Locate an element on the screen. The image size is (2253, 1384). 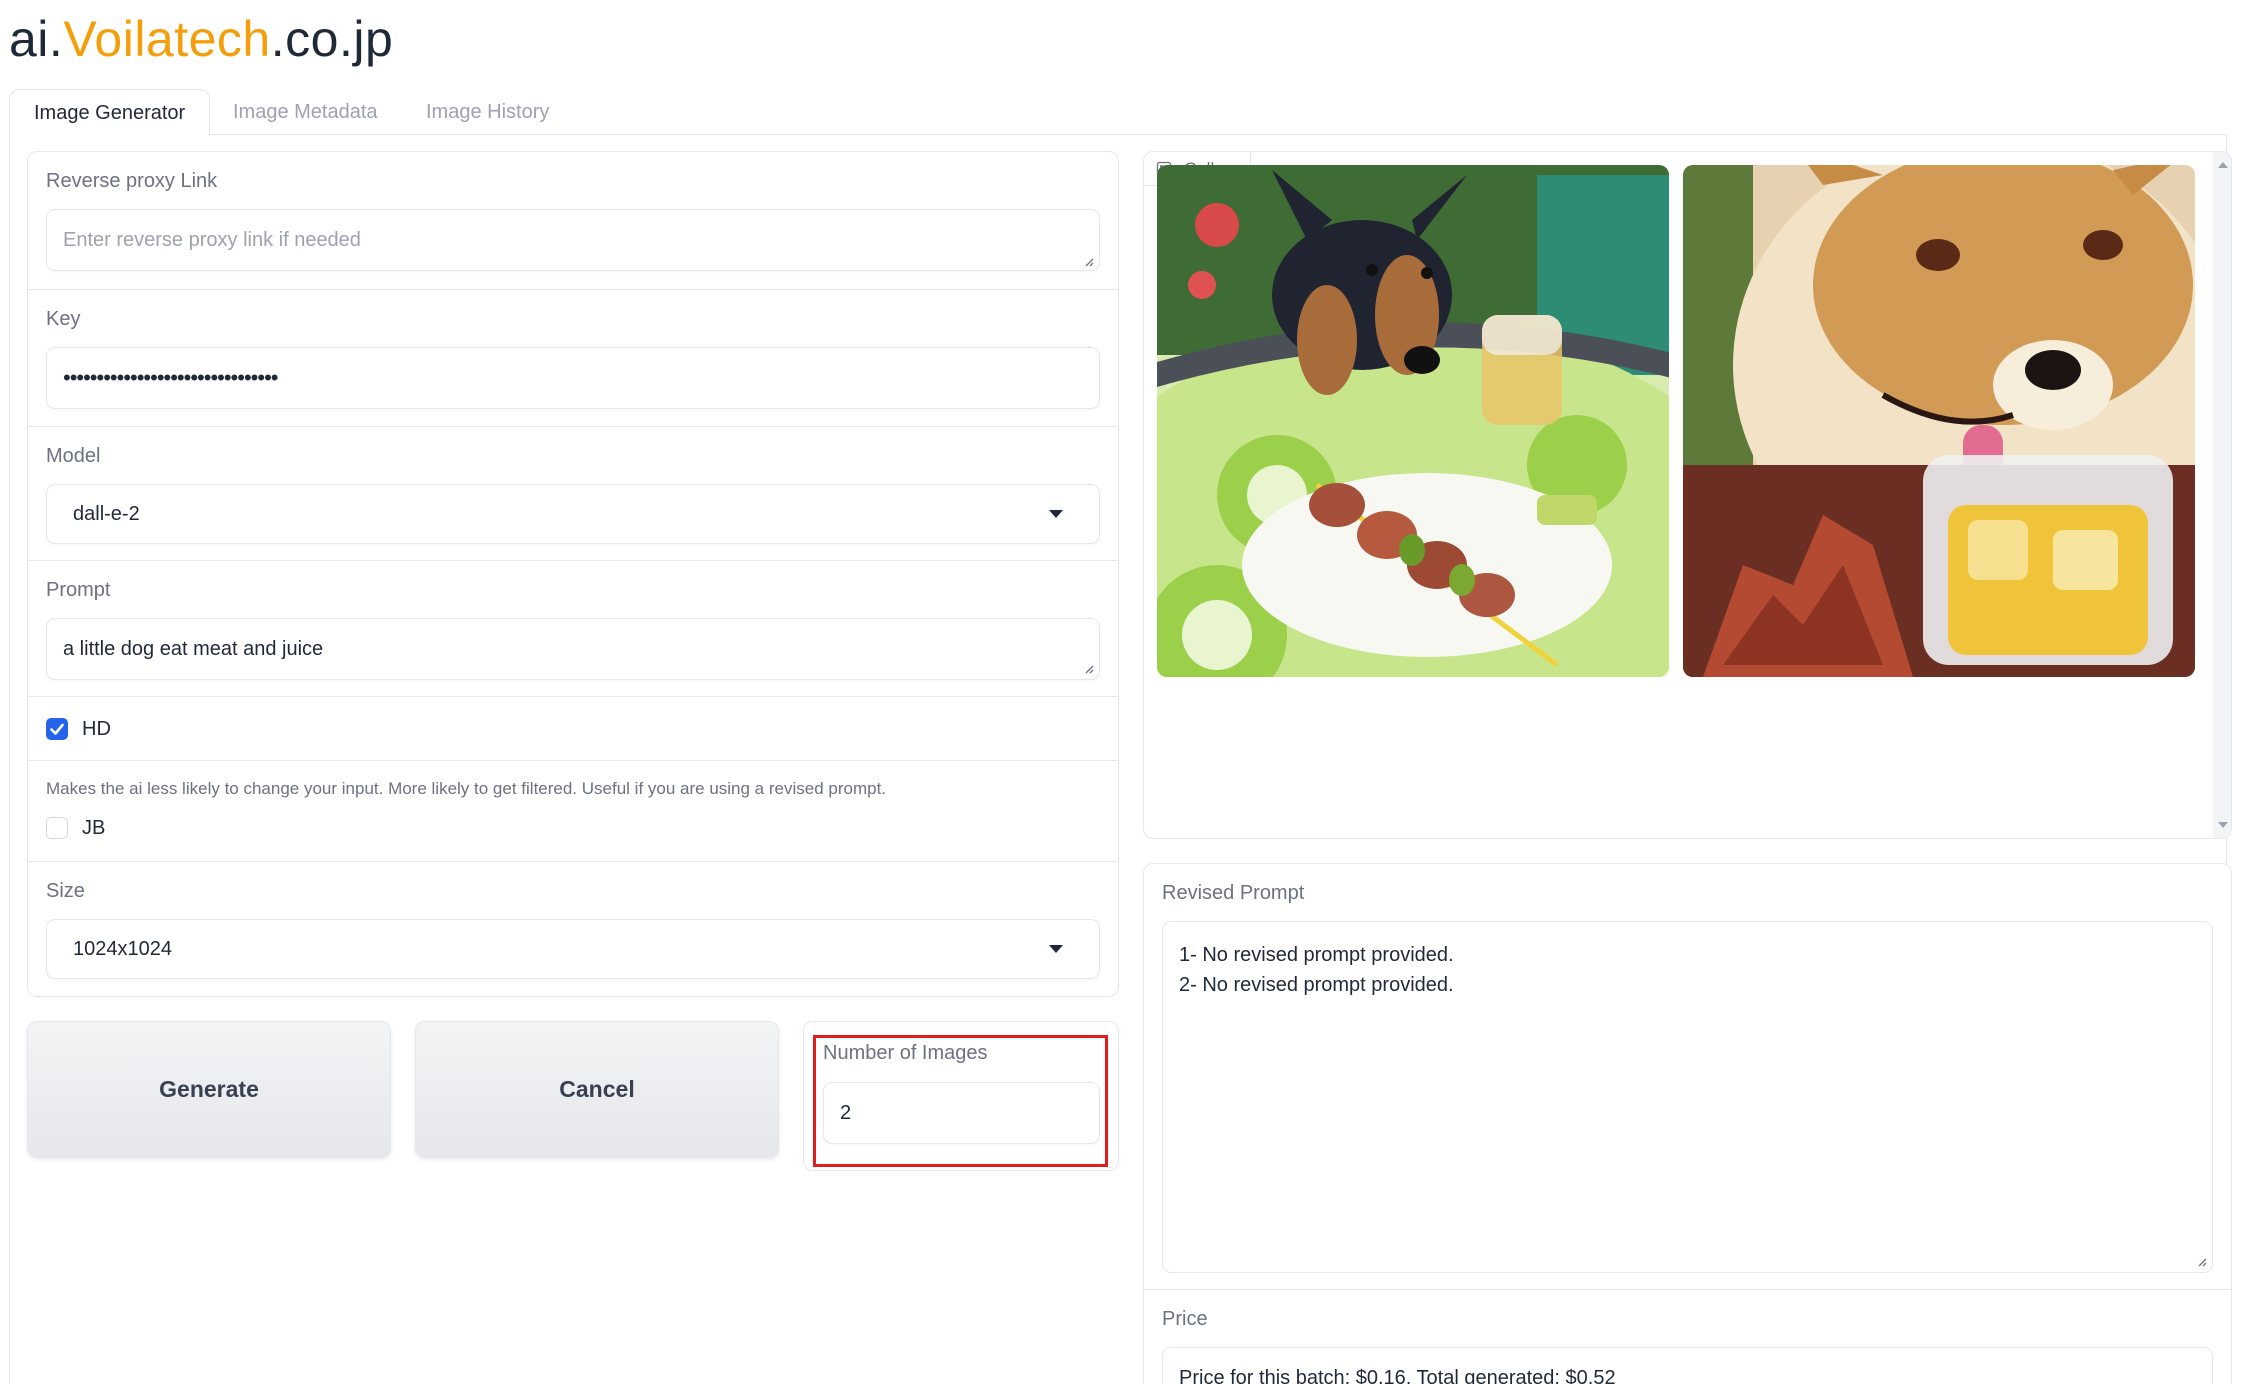
price-label: Price is located at coordinates (1185, 1319).